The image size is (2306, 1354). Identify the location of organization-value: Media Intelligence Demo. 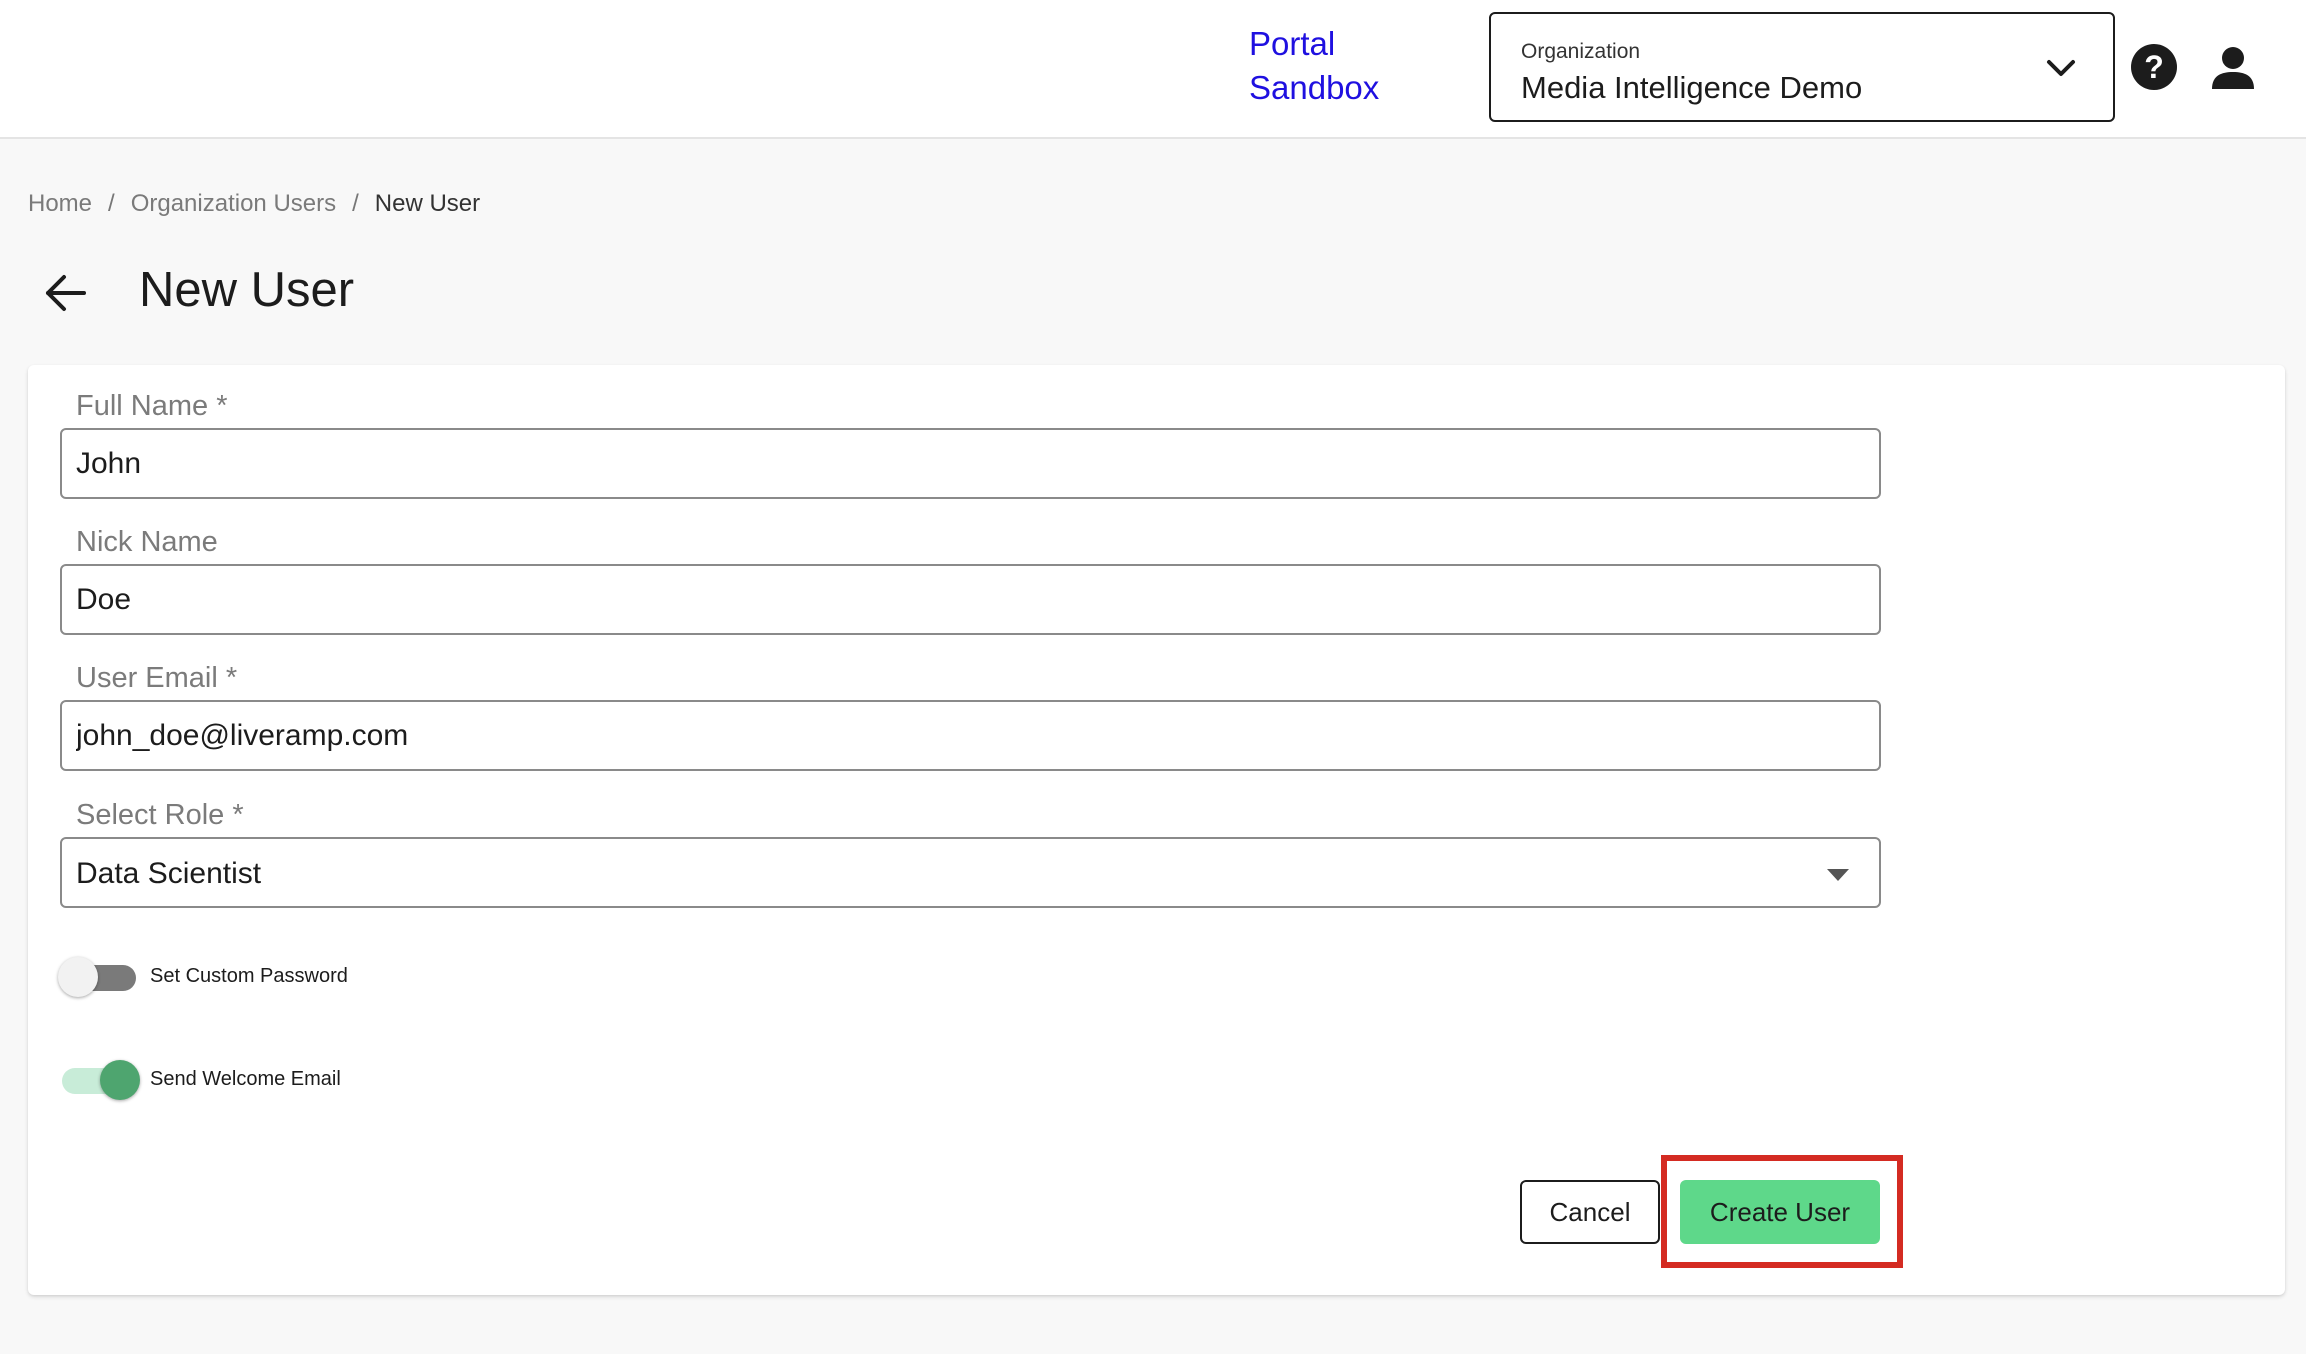
(1692, 87).